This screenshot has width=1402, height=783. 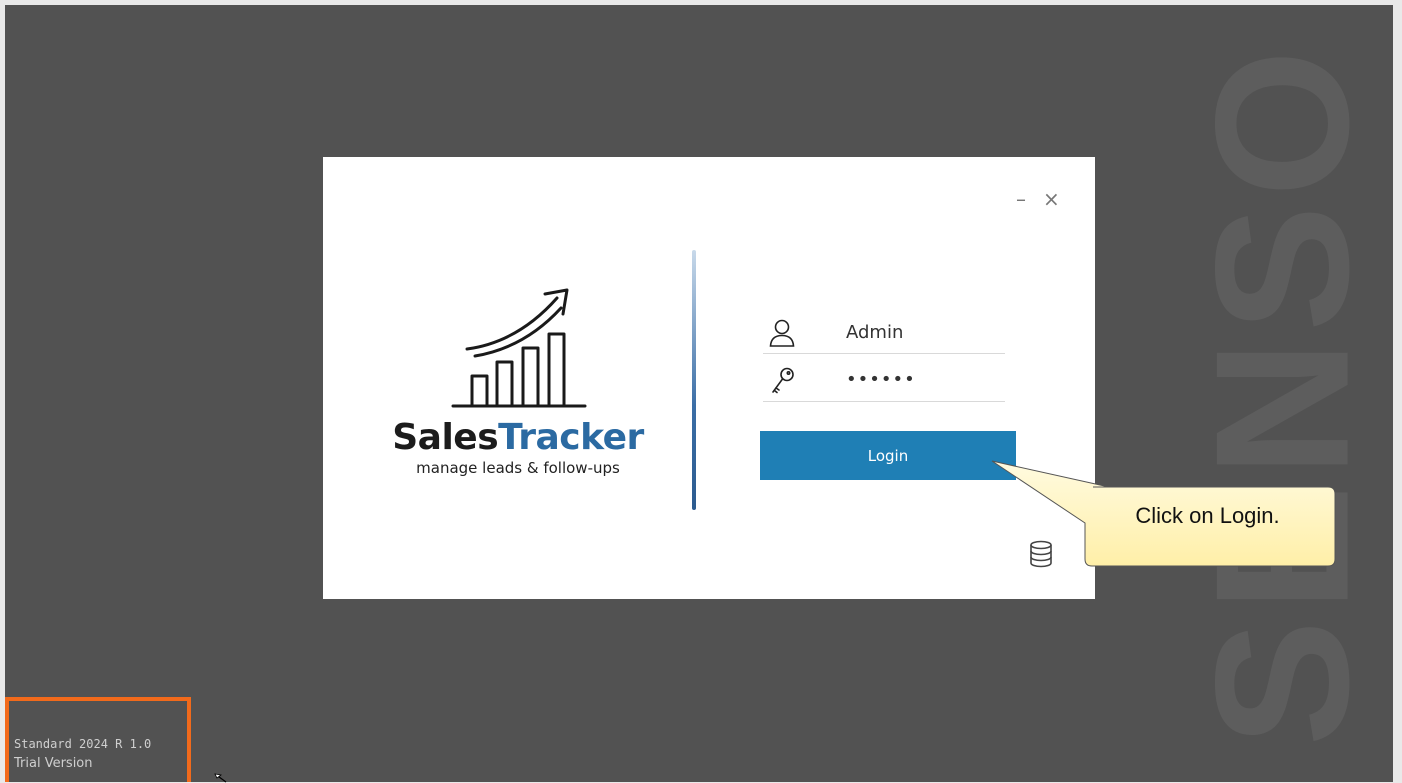 I want to click on callout-text: Click on Login., so click(x=1207, y=515).